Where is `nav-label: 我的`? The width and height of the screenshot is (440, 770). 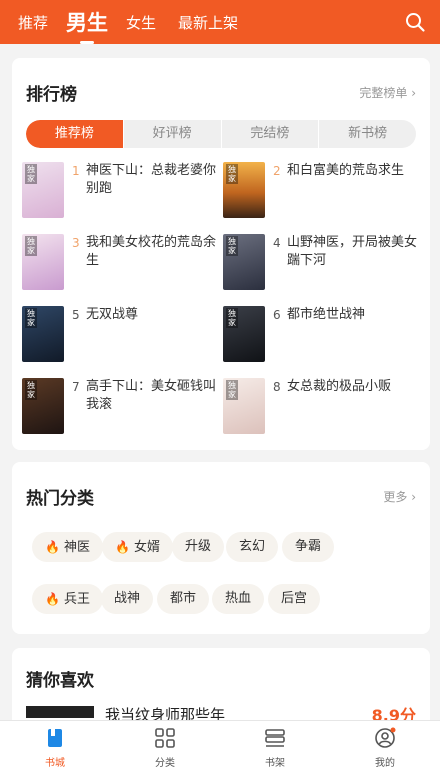 nav-label: 我的 is located at coordinates (385, 763).